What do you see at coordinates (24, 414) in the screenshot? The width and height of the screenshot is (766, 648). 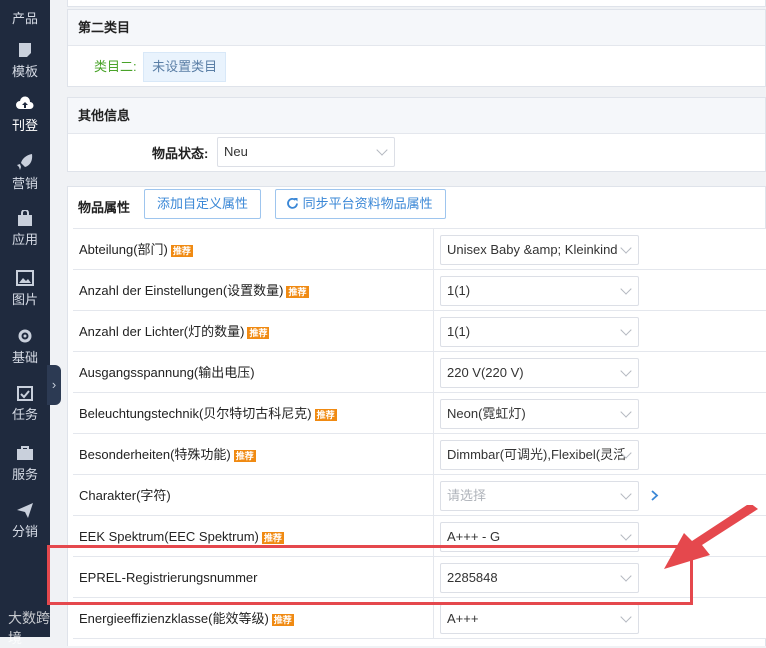 I see `sidebar-item-label: 任务` at bounding box center [24, 414].